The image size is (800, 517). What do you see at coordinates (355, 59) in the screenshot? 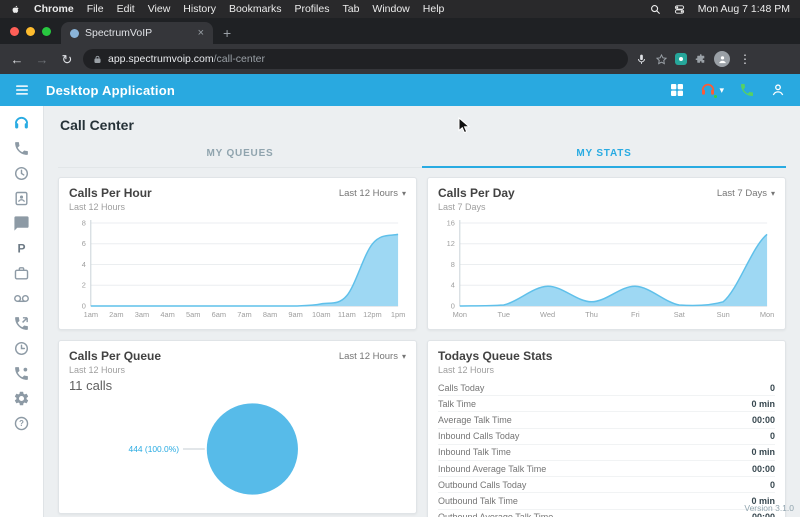
I see `address-bar: app.spectrumvoip.com/call-center` at bounding box center [355, 59].